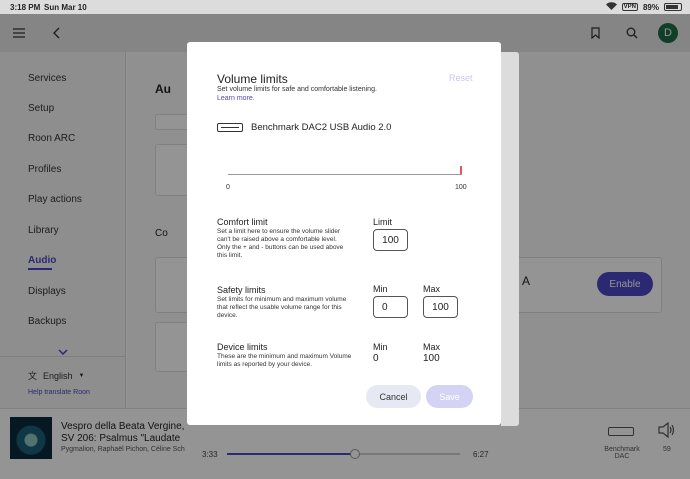  Describe the element at coordinates (432, 347) in the screenshot. I see `device-max-label: Max` at that location.